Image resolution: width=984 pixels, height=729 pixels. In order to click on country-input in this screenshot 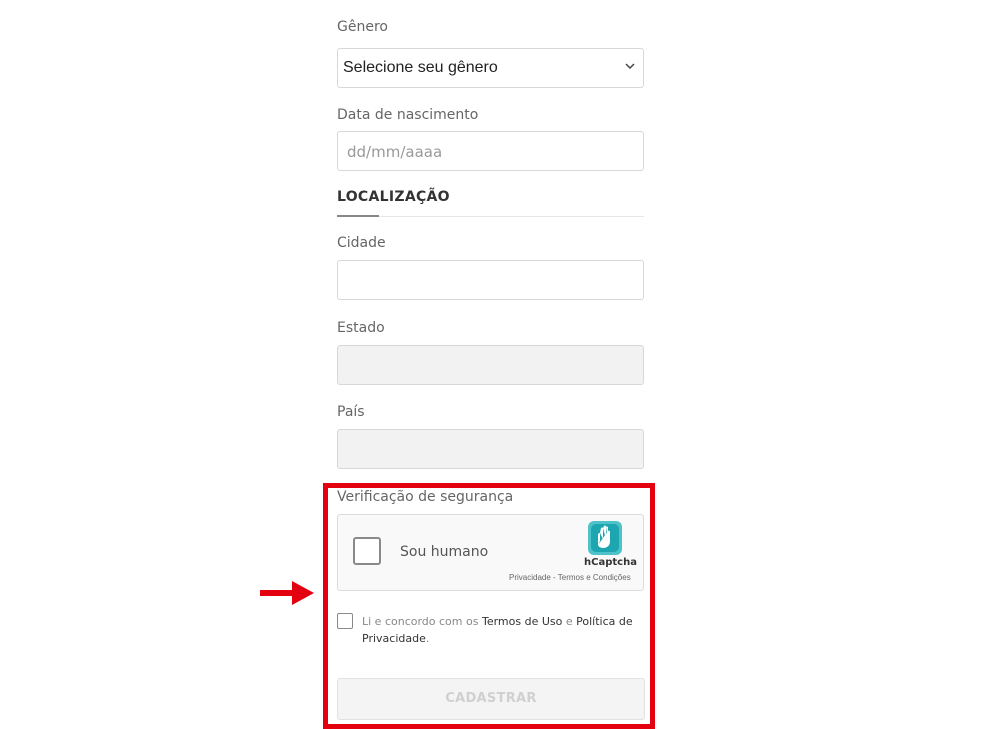, I will do `click(490, 449)`.